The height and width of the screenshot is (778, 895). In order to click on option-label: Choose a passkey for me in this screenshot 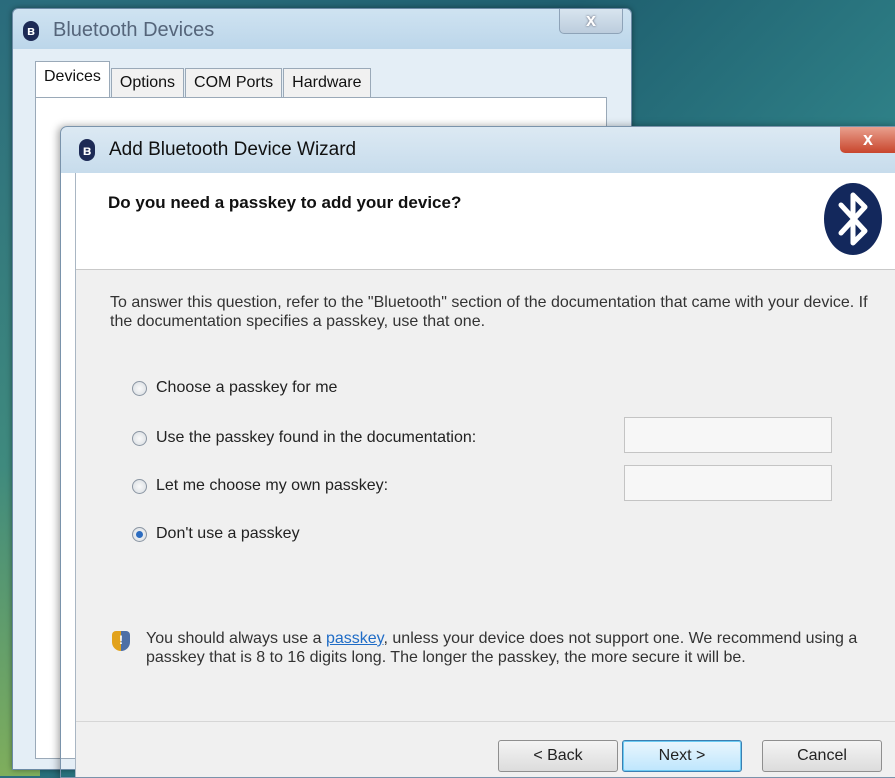, I will do `click(247, 387)`.